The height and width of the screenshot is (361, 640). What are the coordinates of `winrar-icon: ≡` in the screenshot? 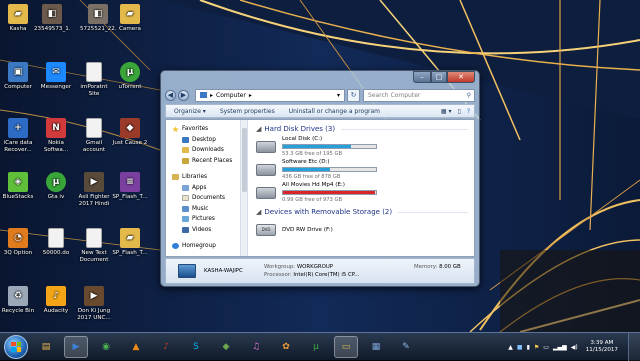 It's located at (130, 182).